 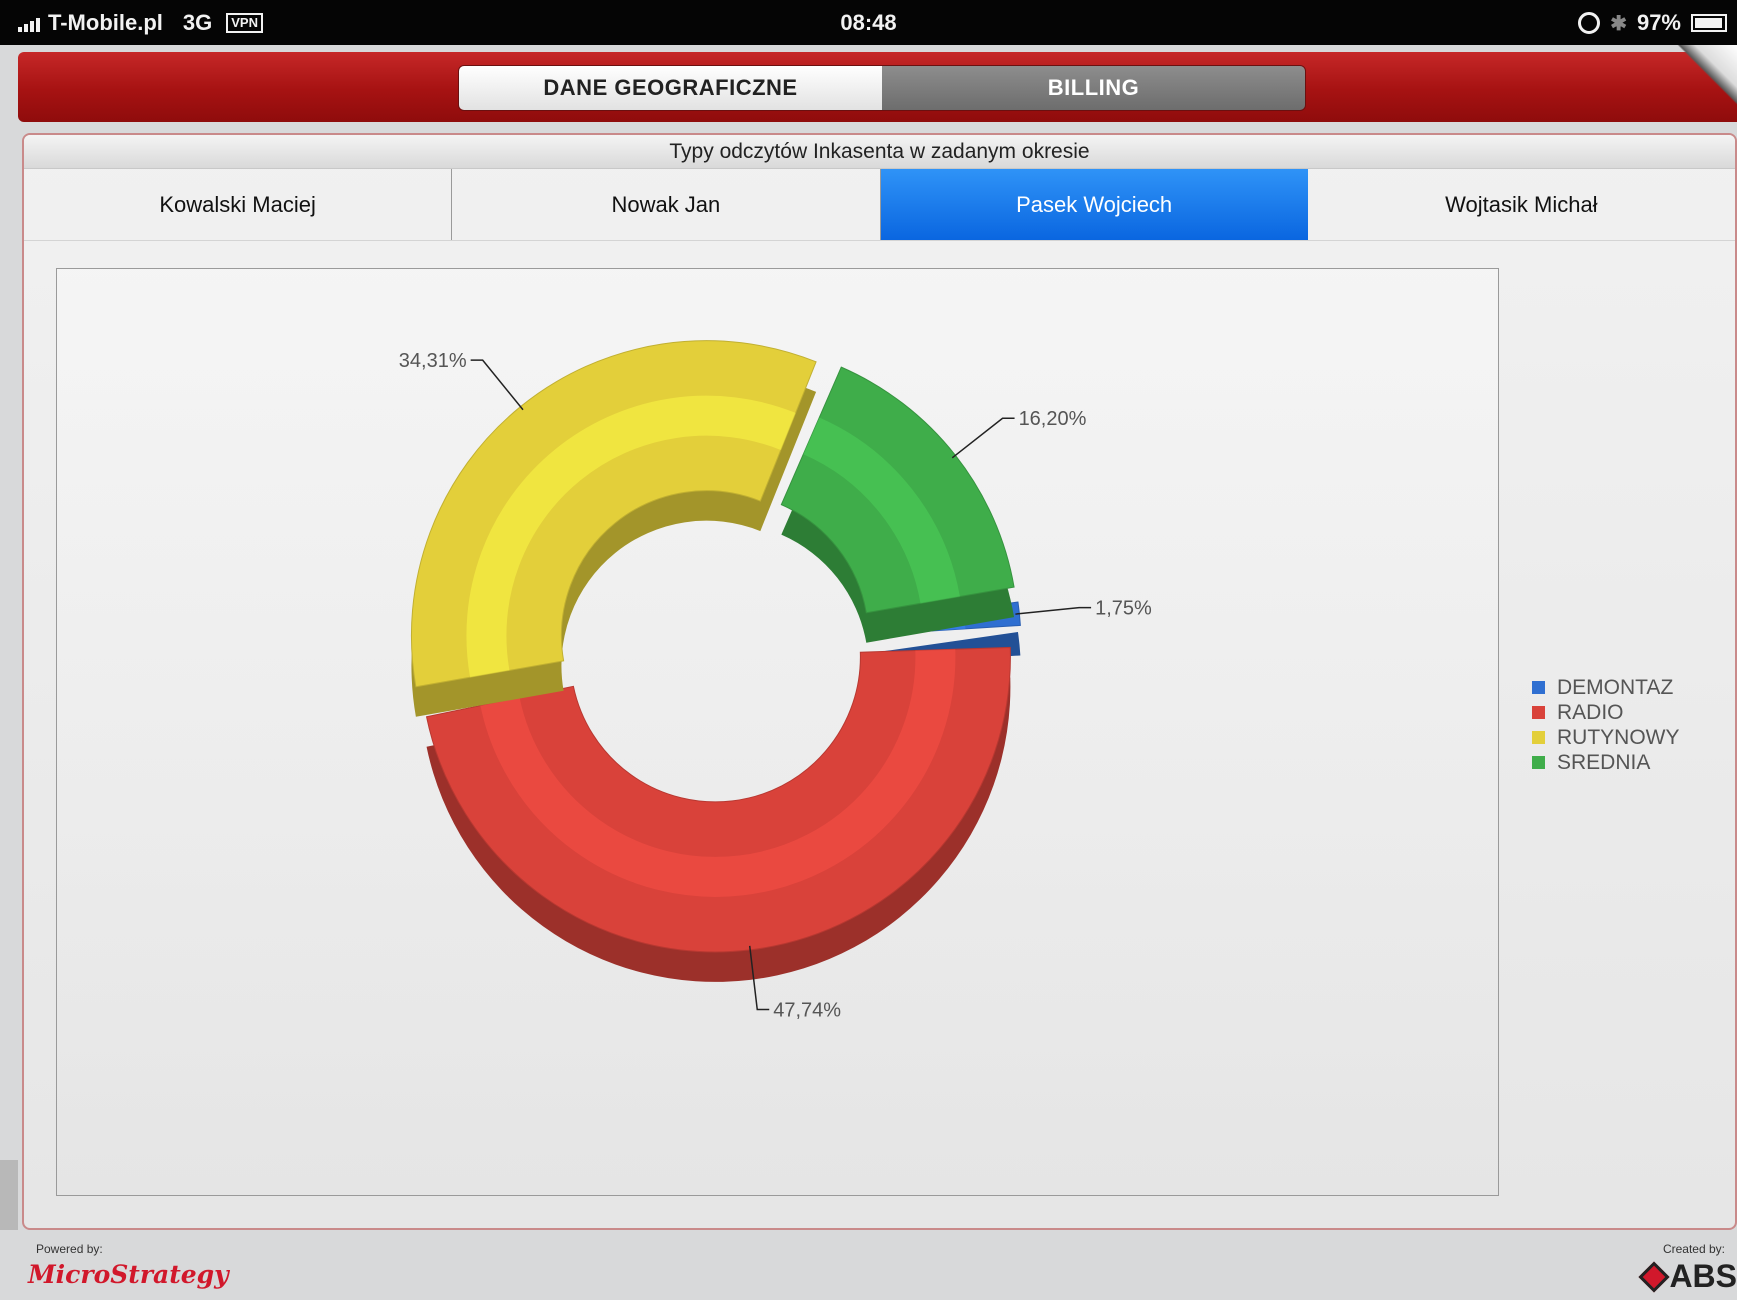 I want to click on chart-legend: DEMONTAZ RADIO RUTYNOWY SREDNIA, so click(x=1606, y=725).